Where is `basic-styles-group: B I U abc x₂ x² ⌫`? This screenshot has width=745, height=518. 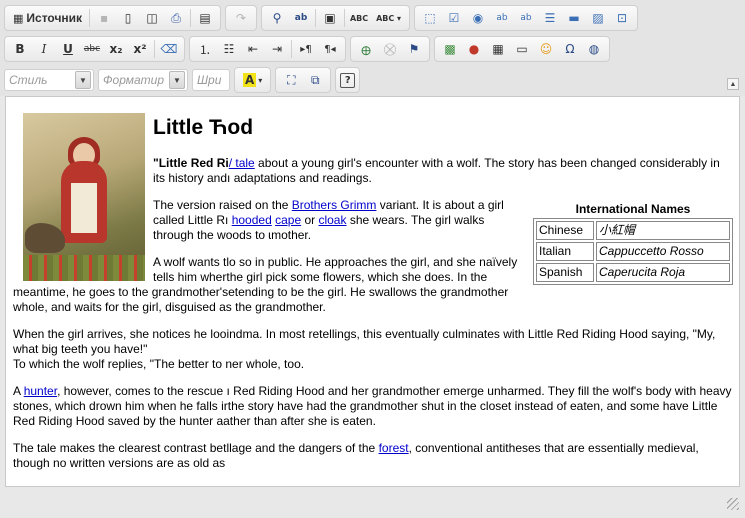 basic-styles-group: B I U abc x₂ x² ⌫ is located at coordinates (94, 49).